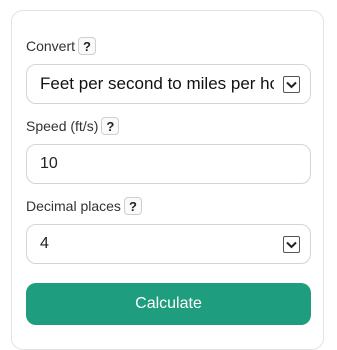 This screenshot has height=350, width=337. I want to click on decimals-selected-value: 4, so click(44, 243).